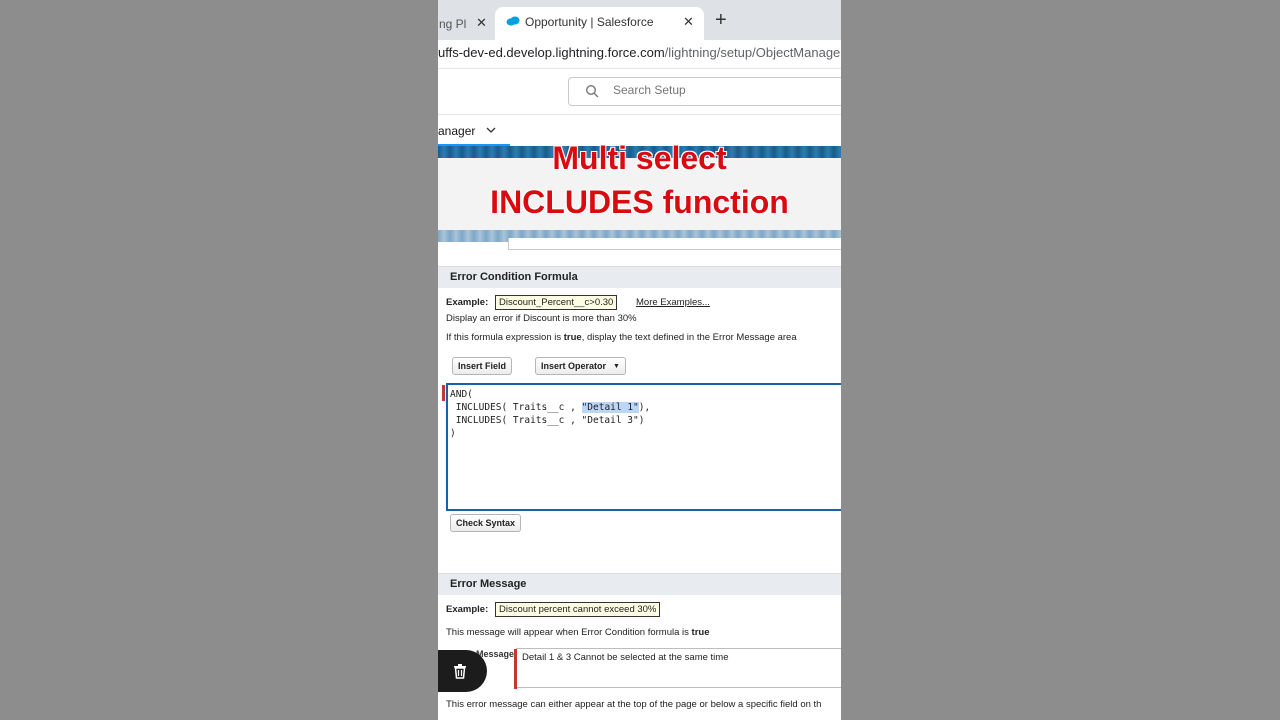  I want to click on formula-line-1: AND(, so click(461, 394).